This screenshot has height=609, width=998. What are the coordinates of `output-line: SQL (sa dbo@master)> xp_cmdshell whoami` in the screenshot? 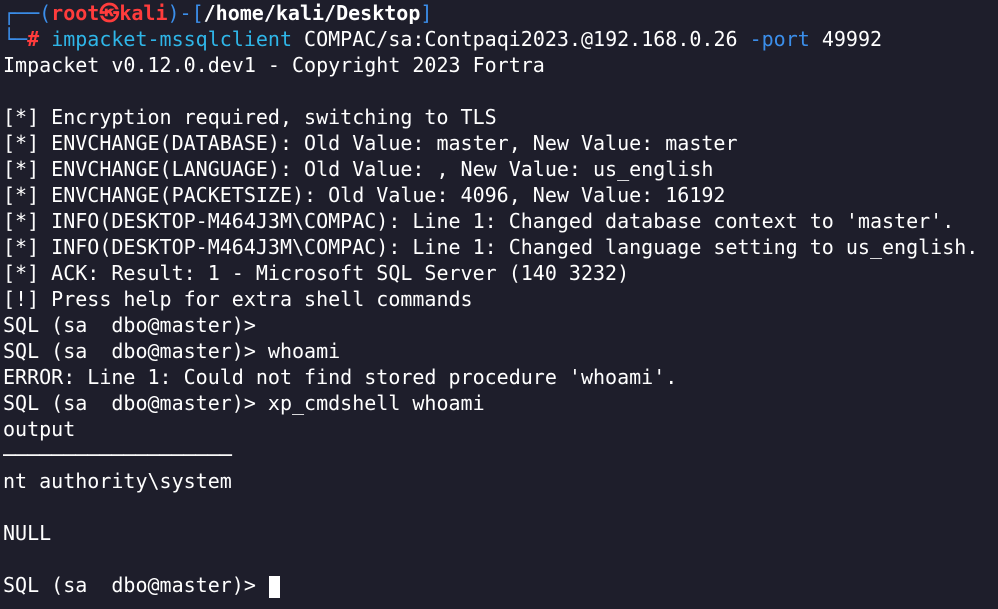 It's located at (244, 403).